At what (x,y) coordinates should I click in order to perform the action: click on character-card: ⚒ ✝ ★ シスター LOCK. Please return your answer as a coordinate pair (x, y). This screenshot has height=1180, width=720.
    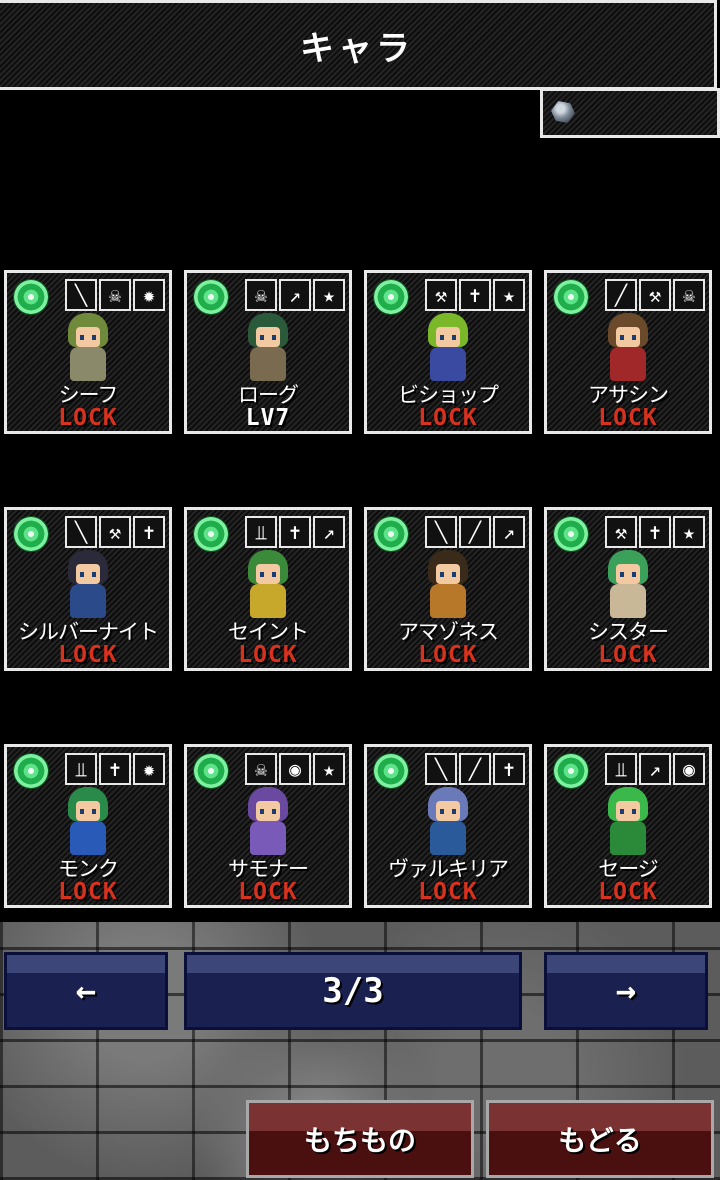
    Looking at the image, I should click on (628, 589).